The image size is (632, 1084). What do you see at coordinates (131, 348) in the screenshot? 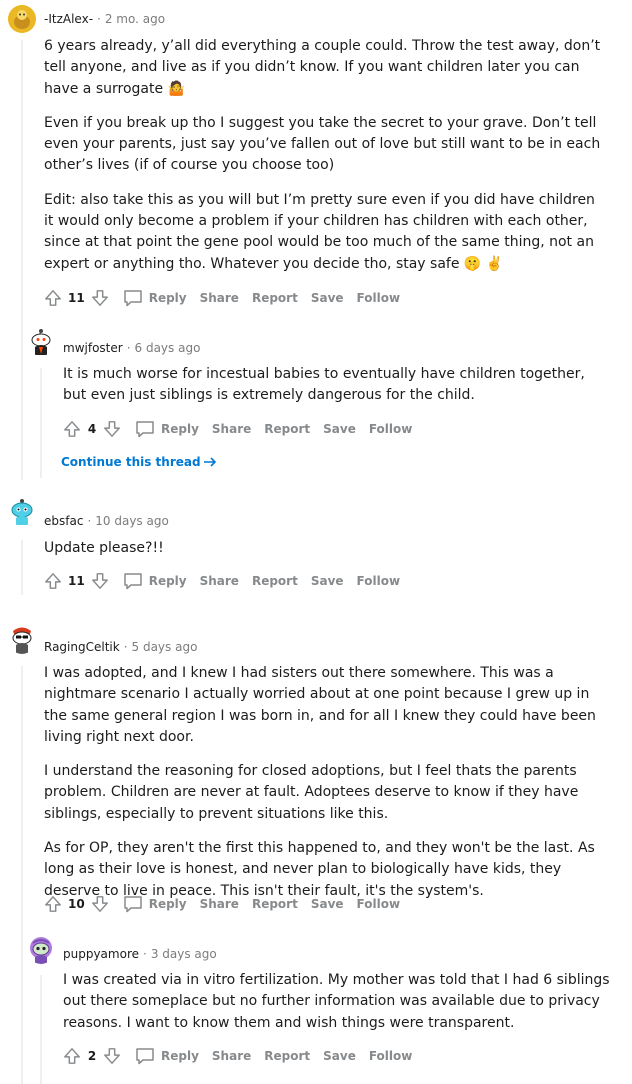
I see `comment-meta: mwjfoster · 6 days ago` at bounding box center [131, 348].